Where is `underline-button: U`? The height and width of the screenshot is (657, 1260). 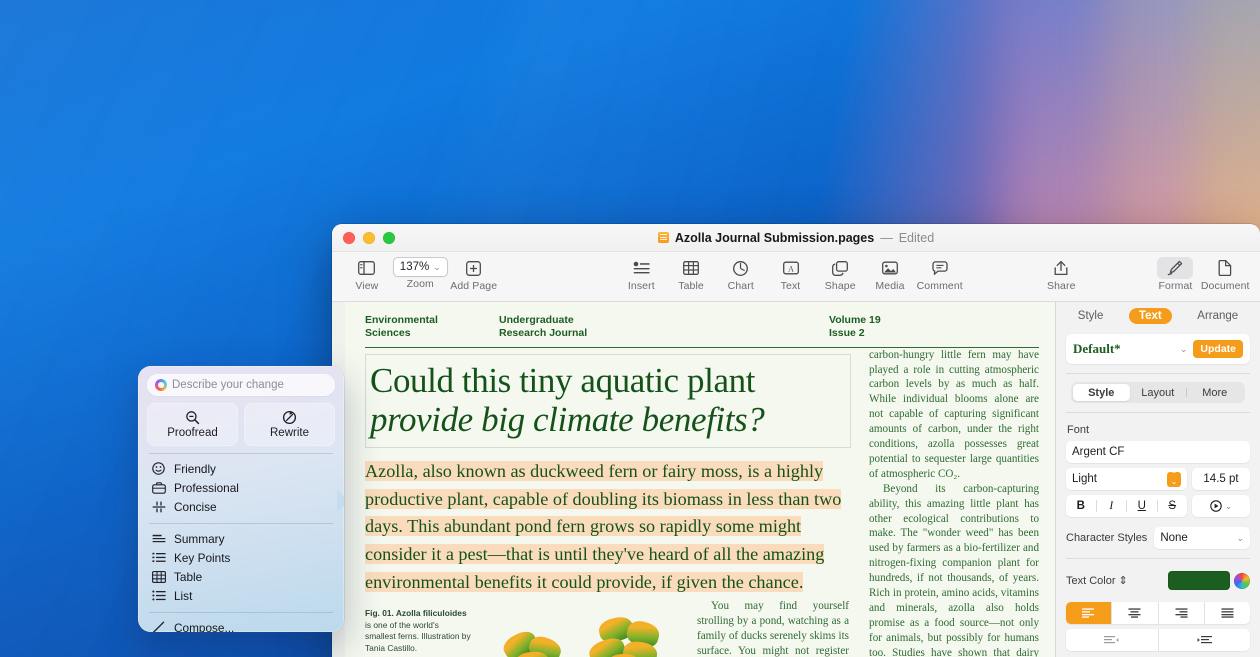 underline-button: U is located at coordinates (1142, 506).